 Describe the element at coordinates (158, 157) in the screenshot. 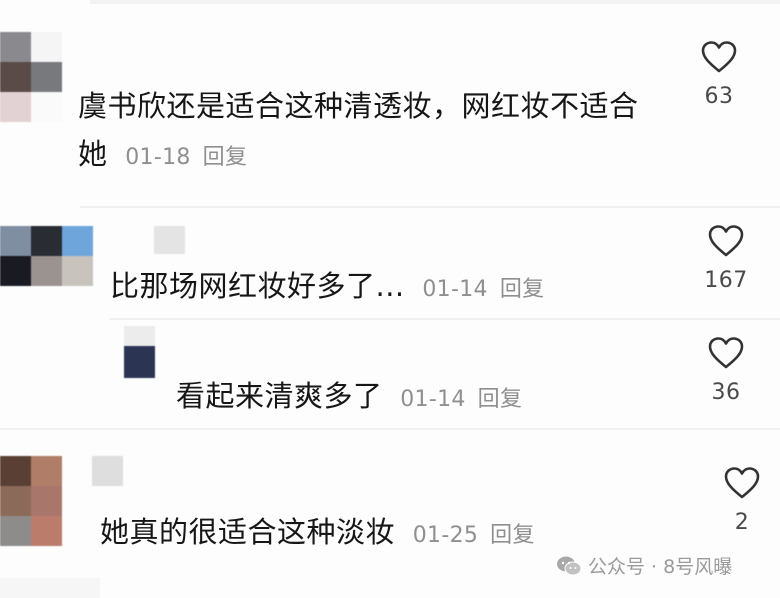

I see `comment-date: 01-18` at that location.